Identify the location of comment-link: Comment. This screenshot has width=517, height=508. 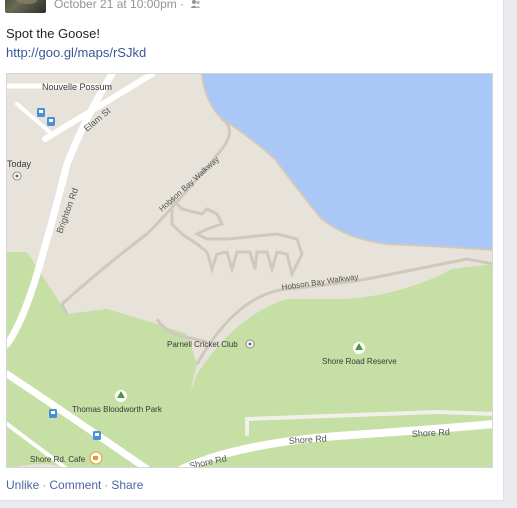
(75, 485).